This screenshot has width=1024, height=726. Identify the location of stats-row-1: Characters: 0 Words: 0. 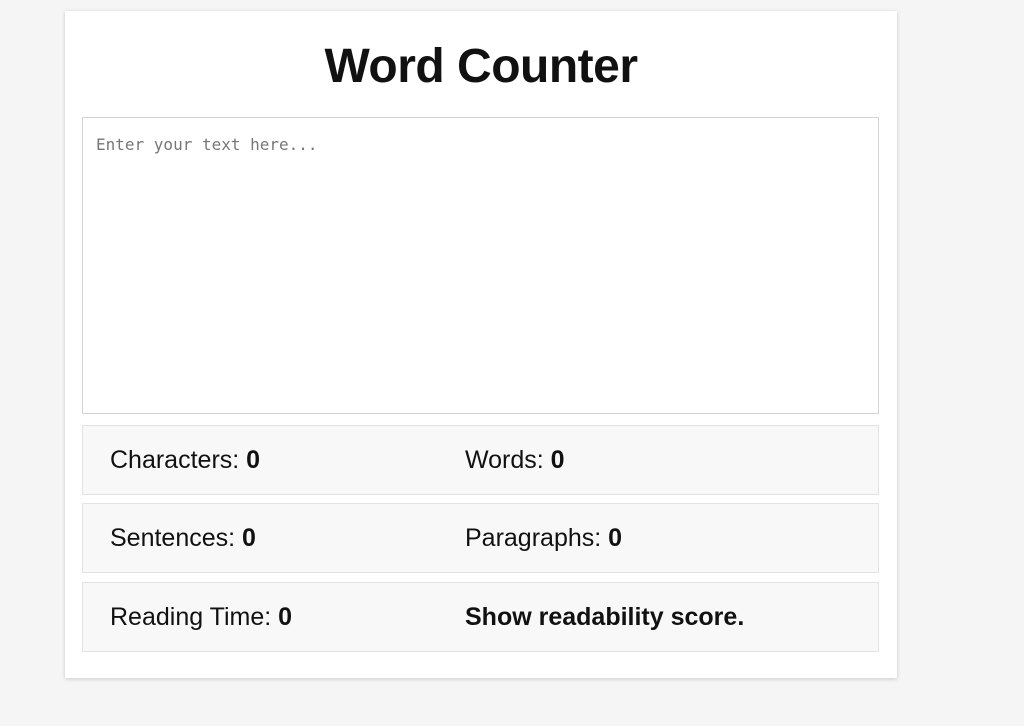
(480, 460).